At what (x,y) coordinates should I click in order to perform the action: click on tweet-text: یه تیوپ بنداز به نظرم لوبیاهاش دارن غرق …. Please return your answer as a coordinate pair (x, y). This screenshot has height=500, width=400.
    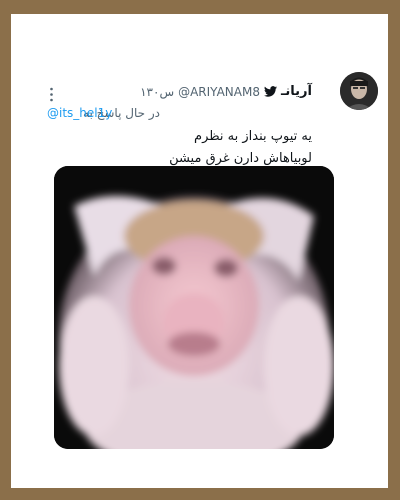
    Looking at the image, I should click on (240, 148).